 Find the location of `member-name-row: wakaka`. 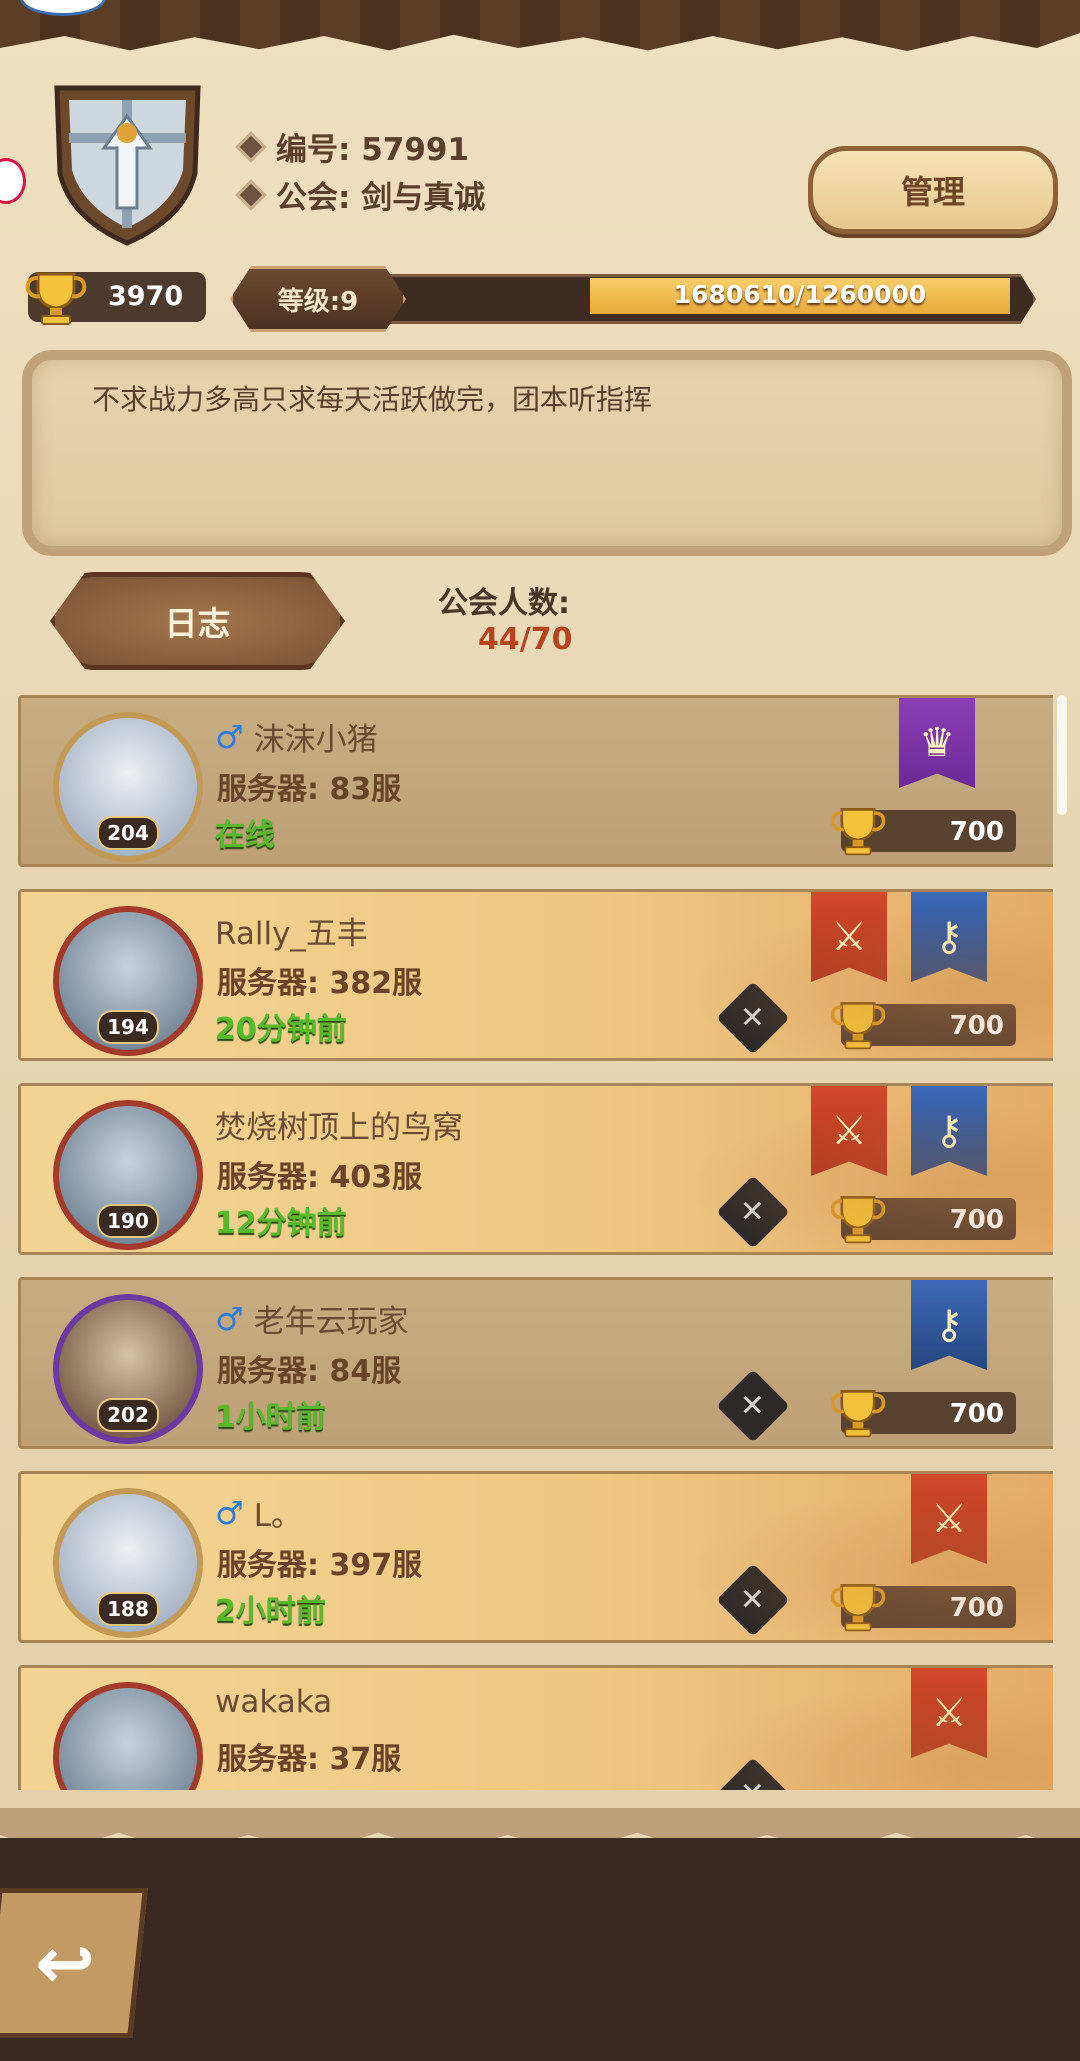

member-name-row: wakaka is located at coordinates (273, 1702).